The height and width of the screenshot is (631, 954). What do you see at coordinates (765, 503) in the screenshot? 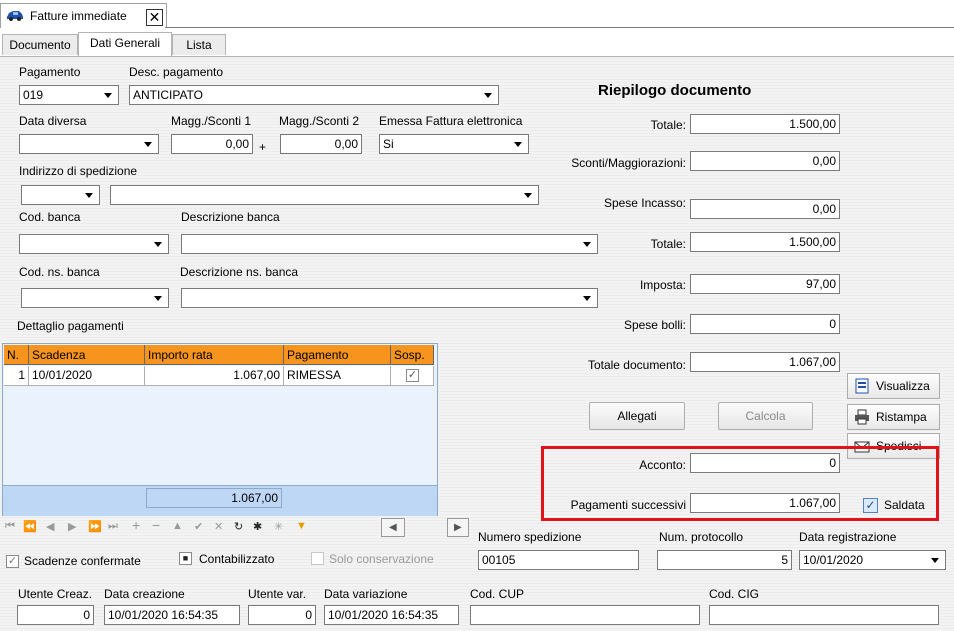
I see `pagamenti-successivi-field: 1.067,00` at bounding box center [765, 503].